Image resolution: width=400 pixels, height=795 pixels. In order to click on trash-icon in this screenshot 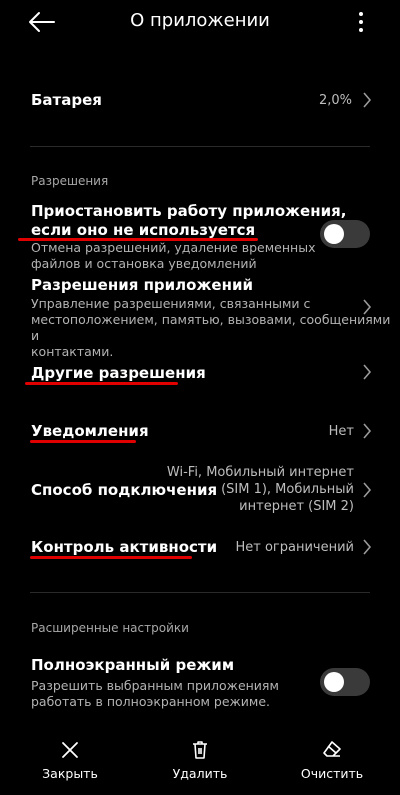, I will do `click(200, 750)`.